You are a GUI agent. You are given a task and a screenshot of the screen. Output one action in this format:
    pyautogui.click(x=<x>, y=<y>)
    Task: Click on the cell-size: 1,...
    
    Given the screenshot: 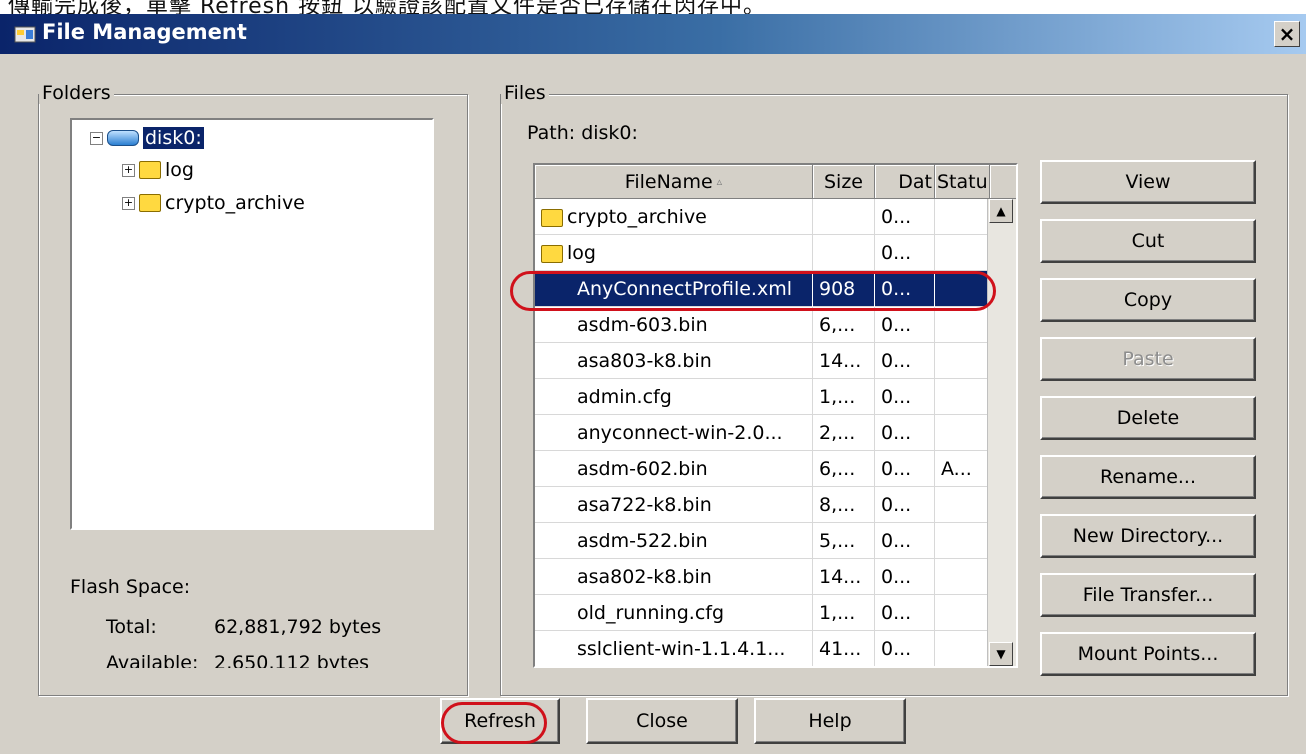 What is the action you would take?
    pyautogui.click(x=844, y=397)
    